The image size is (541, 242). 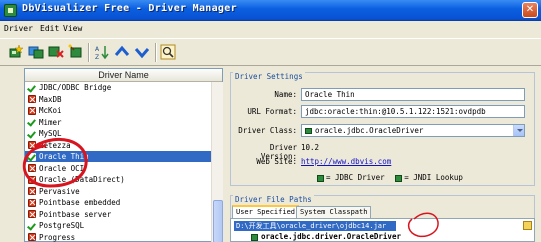 What do you see at coordinates (310, 147) in the screenshot?
I see `driver-version-value: 10.2` at bounding box center [310, 147].